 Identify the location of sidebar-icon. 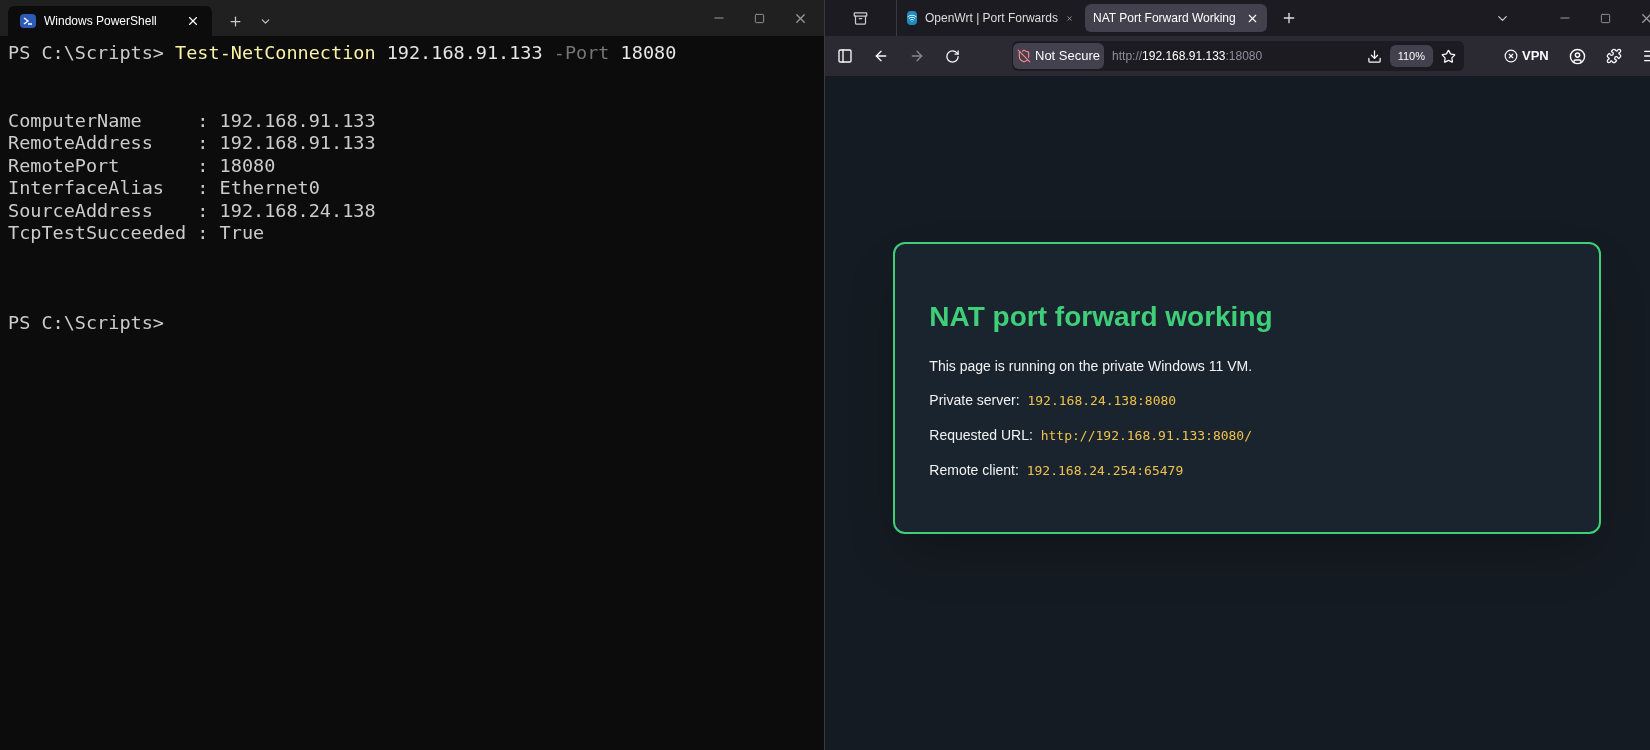
(845, 56).